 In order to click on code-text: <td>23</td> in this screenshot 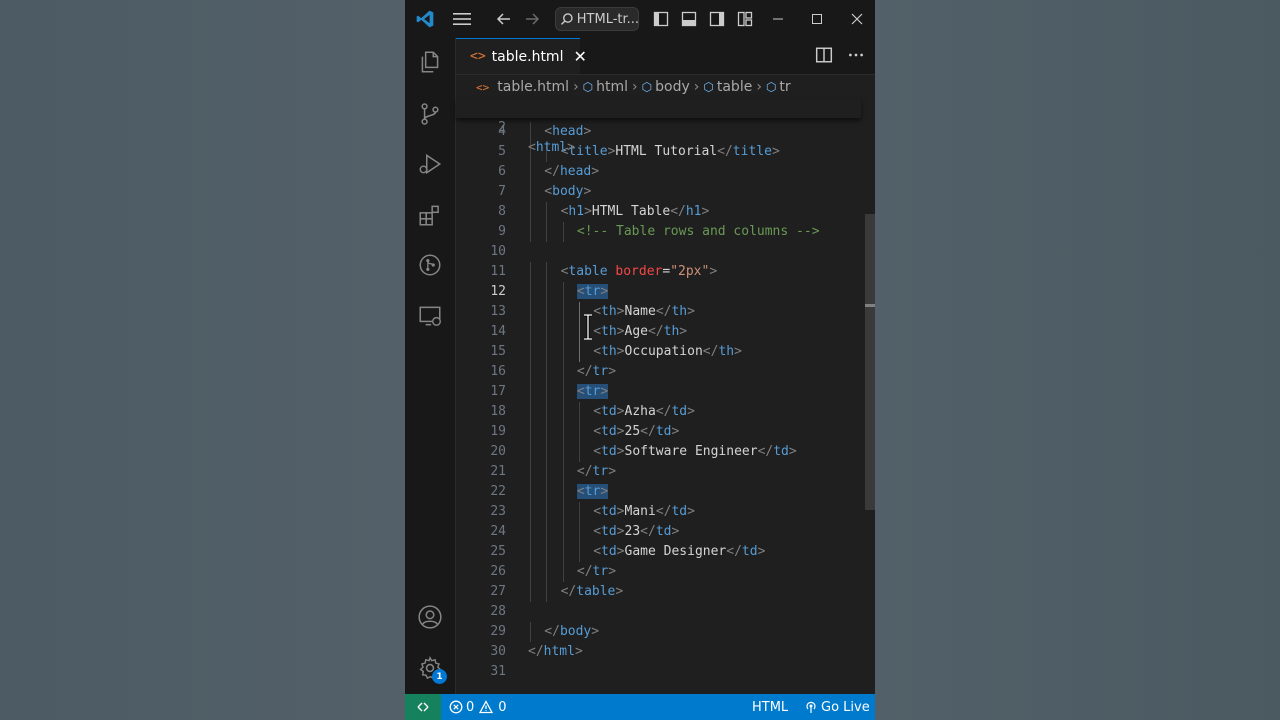, I will do `click(636, 531)`.